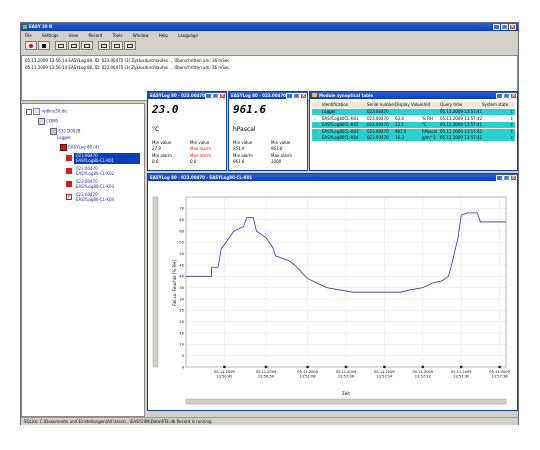 The height and width of the screenshot is (450, 540). What do you see at coordinates (28, 35) in the screenshot?
I see `menu-file: File` at bounding box center [28, 35].